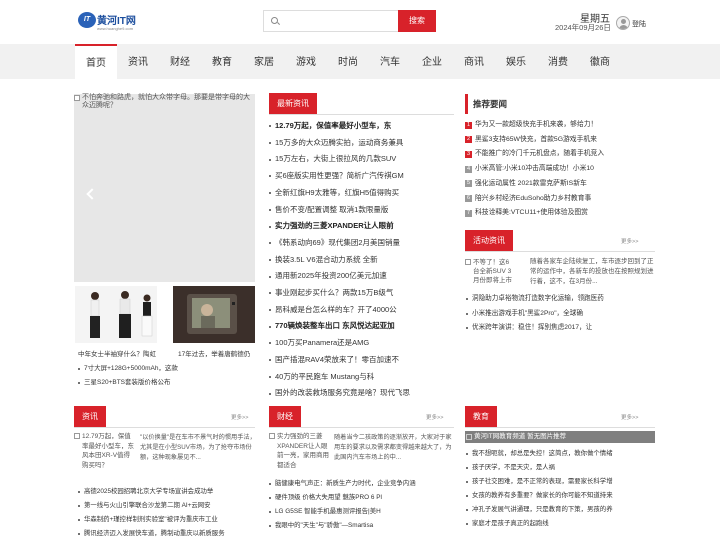 Image resolution: width=720 pixels, height=540 pixels. I want to click on nav-item-commerce: 商讯, so click(474, 61).